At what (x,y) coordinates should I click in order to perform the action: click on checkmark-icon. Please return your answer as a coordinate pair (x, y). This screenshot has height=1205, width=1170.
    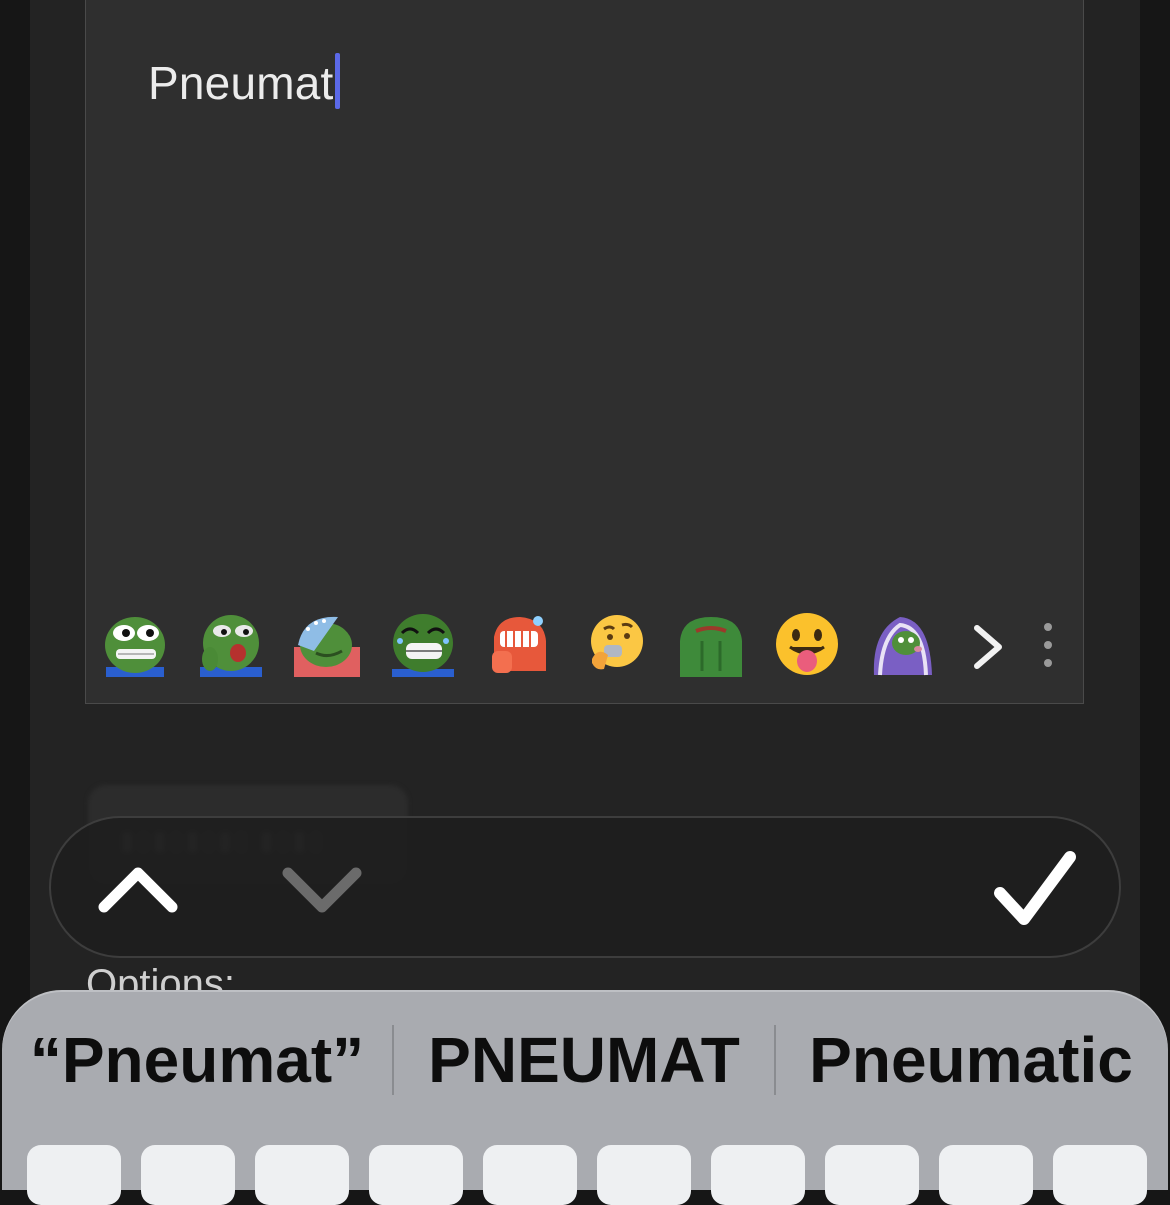
    Looking at the image, I should click on (1035, 889).